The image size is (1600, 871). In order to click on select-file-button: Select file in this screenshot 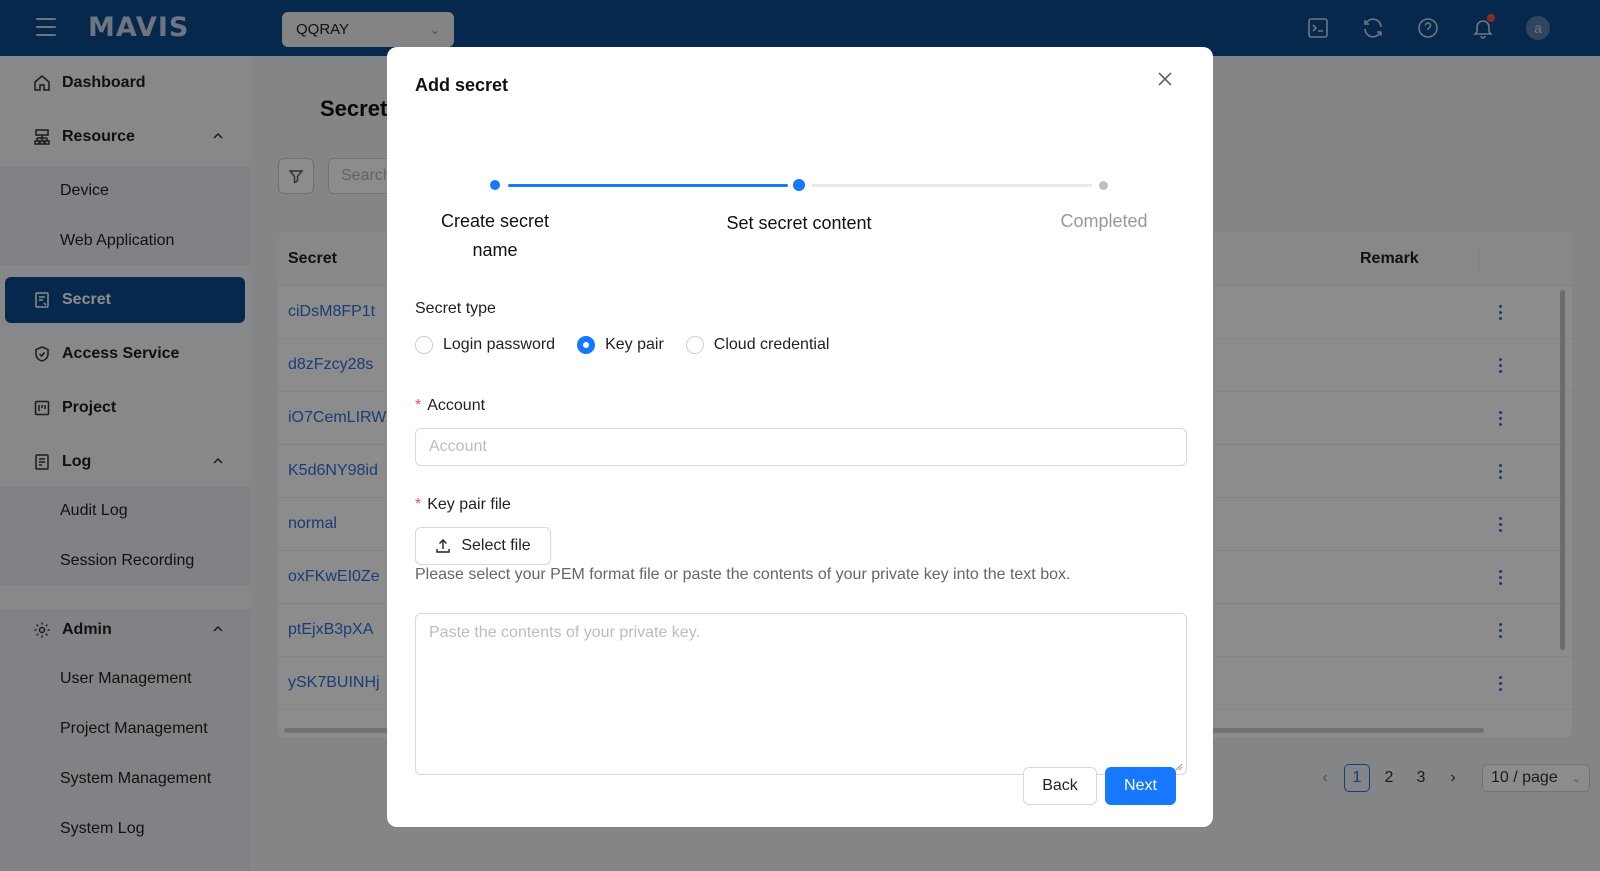, I will do `click(483, 546)`.